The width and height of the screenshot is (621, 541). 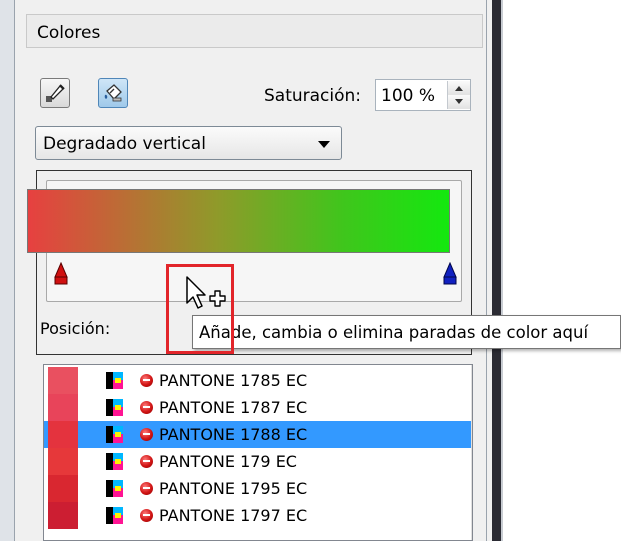 I want to click on list-item: PANTONE 1785 EC, so click(x=258, y=380).